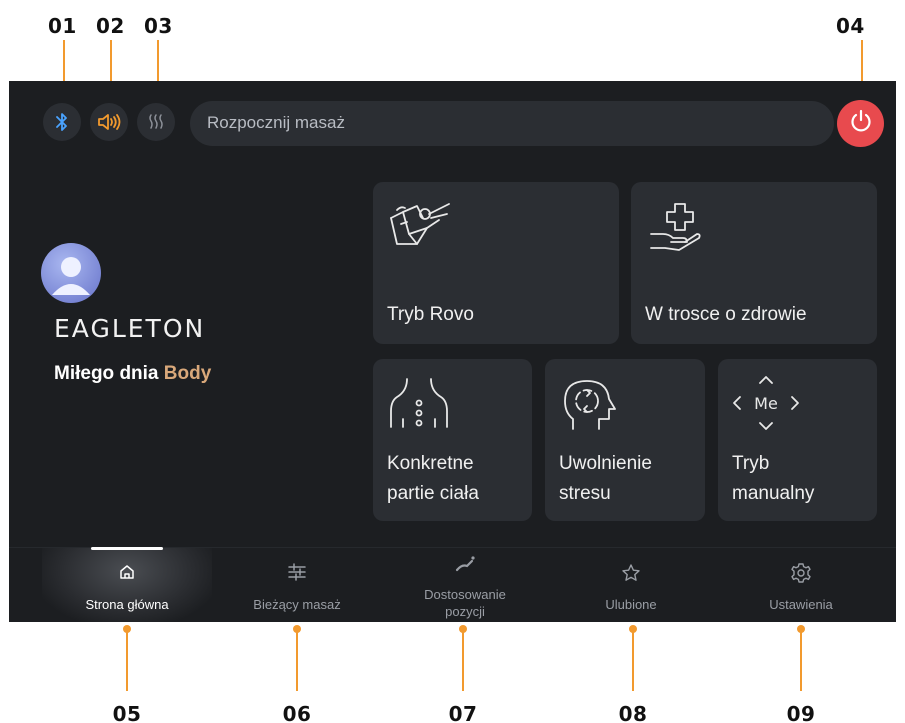  I want to click on callout-02: 02, so click(110, 26).